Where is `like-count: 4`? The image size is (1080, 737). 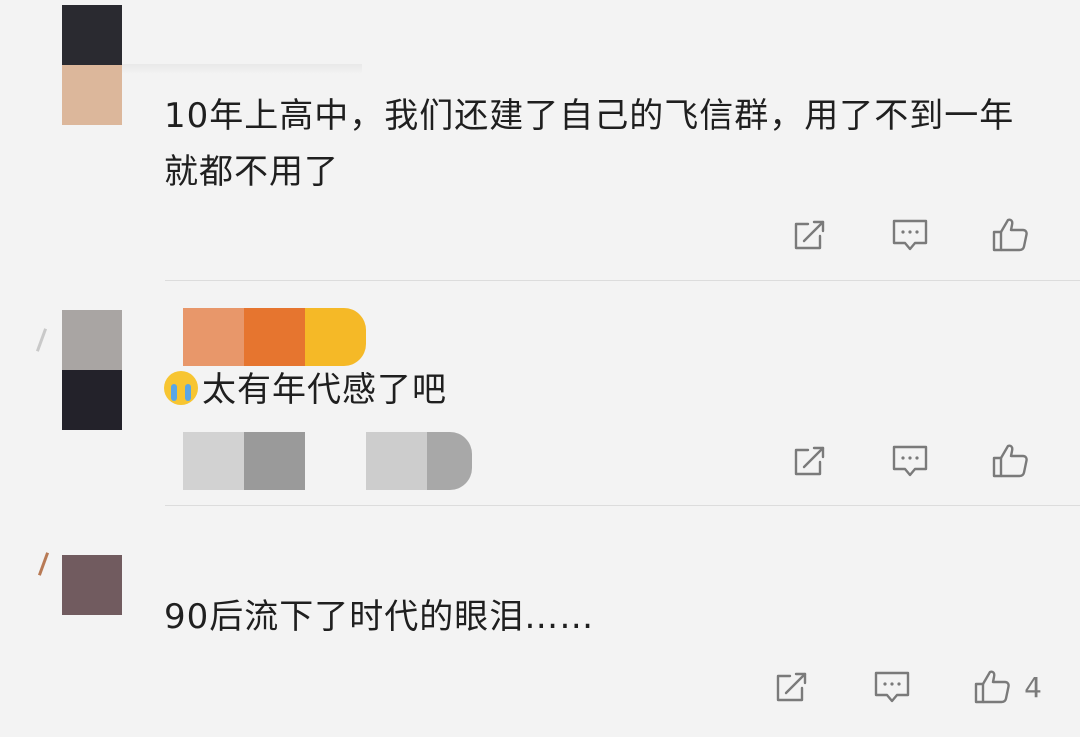 like-count: 4 is located at coordinates (1033, 687).